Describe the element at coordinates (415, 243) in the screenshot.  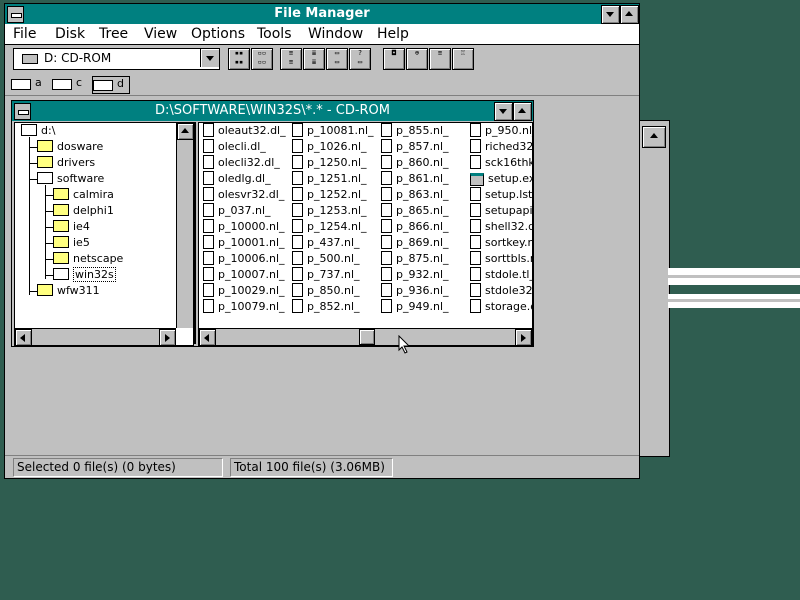
I see `file-item: p_869.nl_` at that location.